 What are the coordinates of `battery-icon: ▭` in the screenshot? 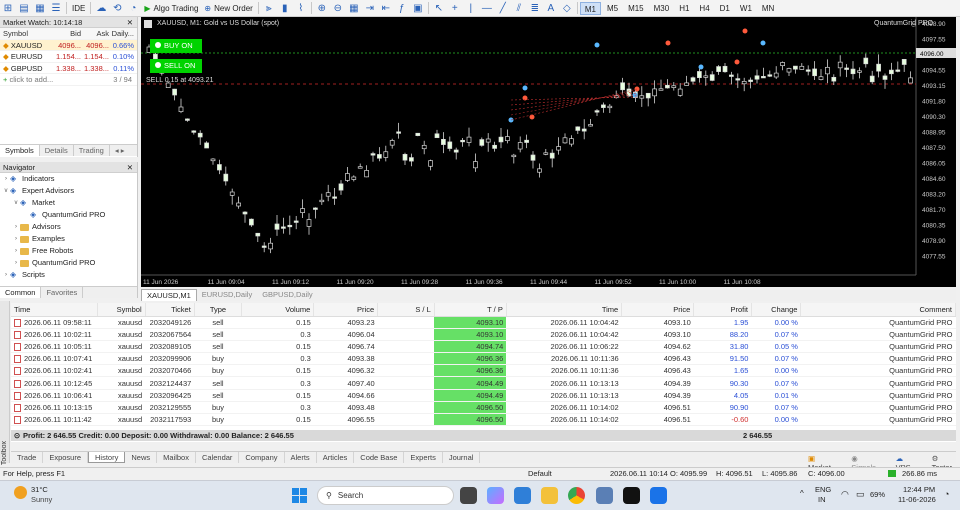 It's located at (860, 494).